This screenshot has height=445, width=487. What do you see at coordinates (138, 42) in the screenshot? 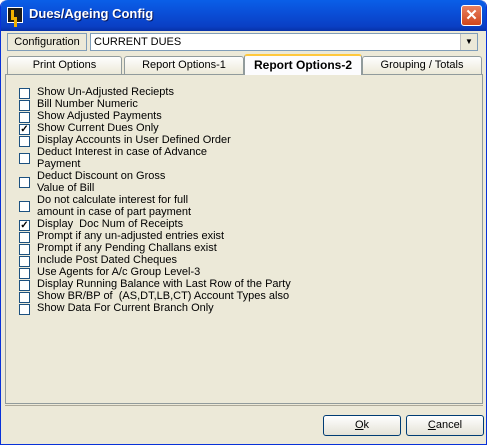
I see `configuration-value: CURRENT DUES` at bounding box center [138, 42].